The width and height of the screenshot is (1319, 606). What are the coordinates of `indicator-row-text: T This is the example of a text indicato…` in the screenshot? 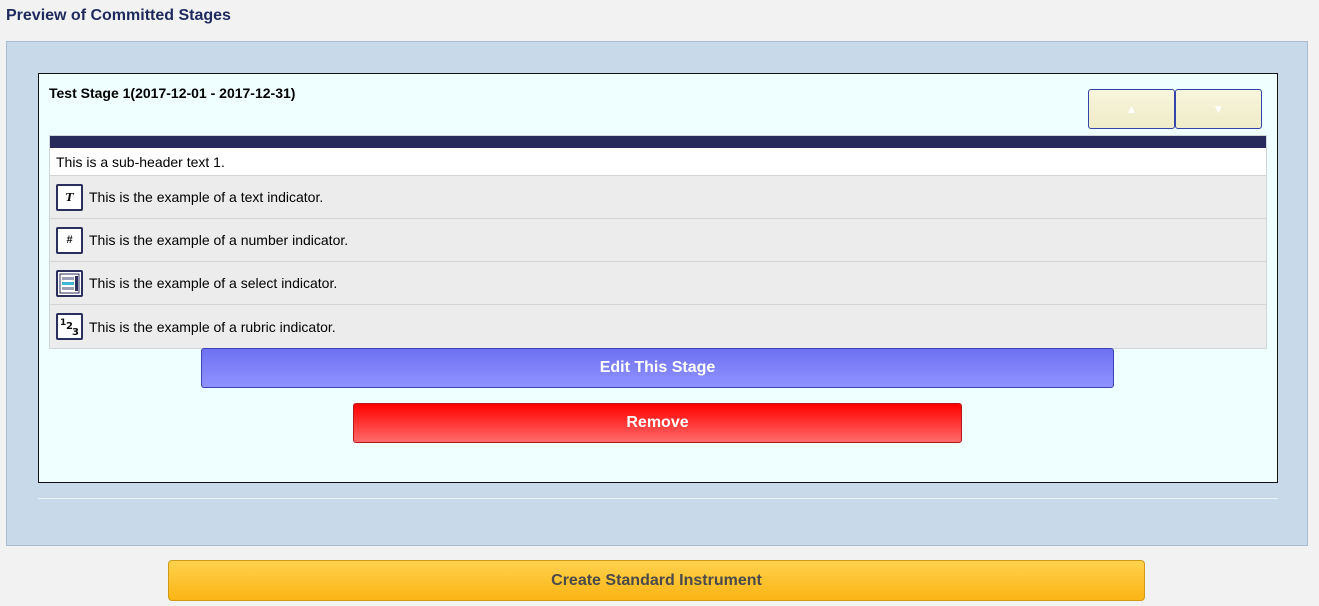 It's located at (658, 197).